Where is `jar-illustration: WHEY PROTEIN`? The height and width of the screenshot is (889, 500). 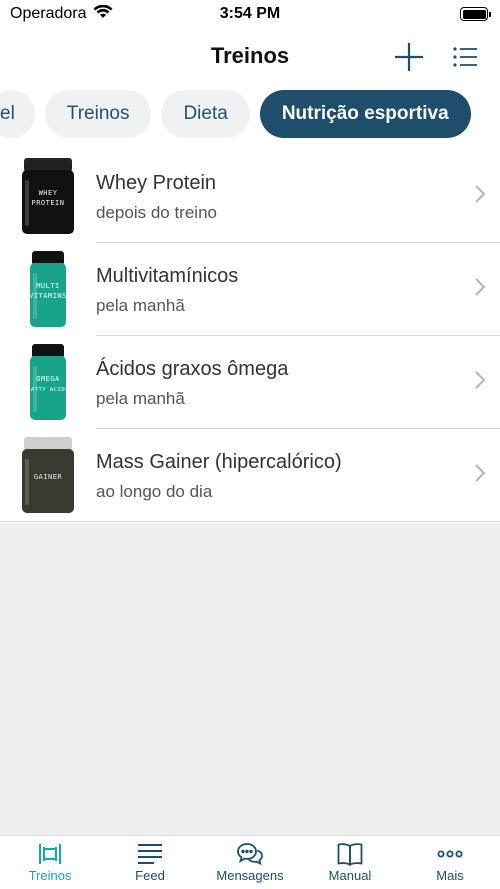
jar-illustration: WHEY PROTEIN is located at coordinates (48, 195).